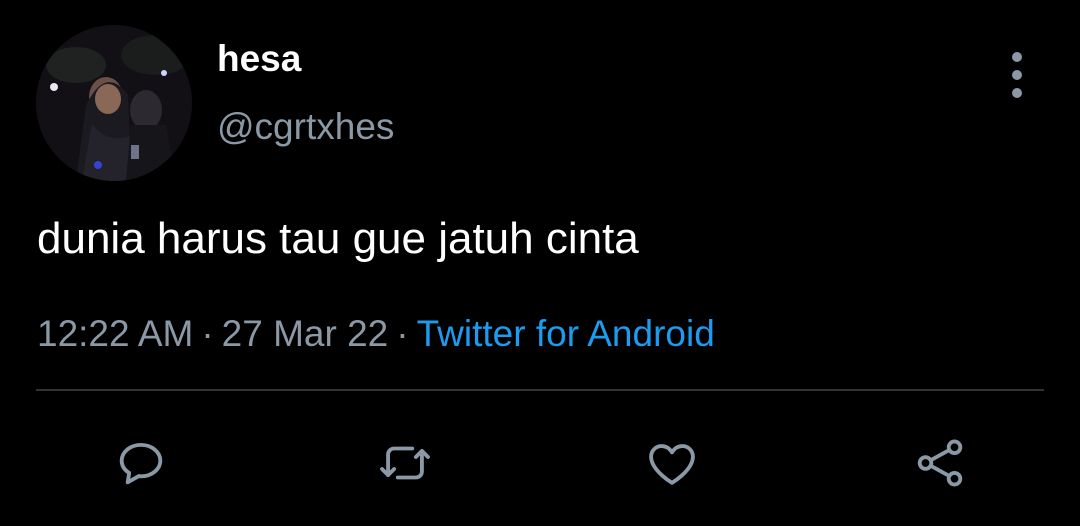 This screenshot has height=526, width=1080. Describe the element at coordinates (540, 390) in the screenshot. I see `divider` at that location.